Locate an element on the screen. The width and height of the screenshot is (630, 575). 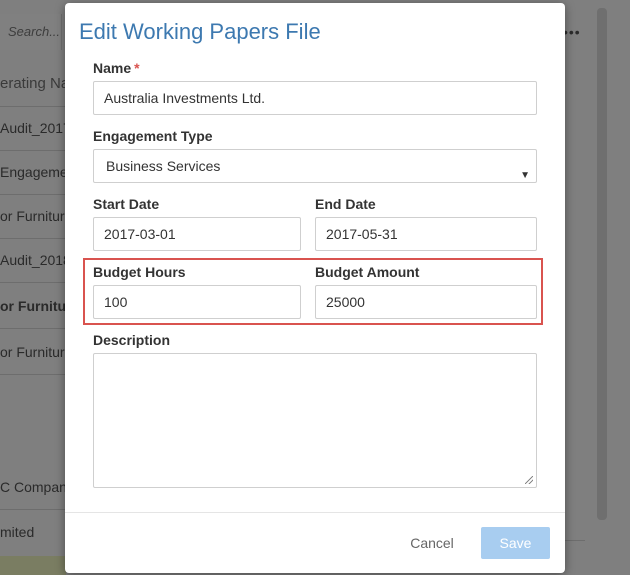
background-list-item: C Company is located at coordinates (33, 487).